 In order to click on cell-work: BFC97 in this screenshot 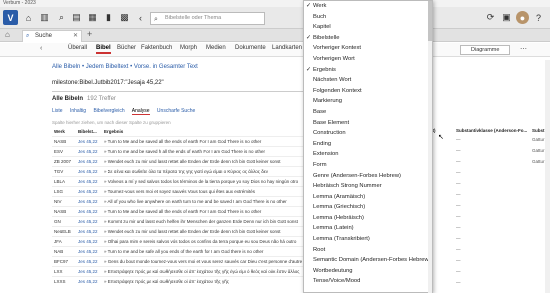, I will do `click(64, 260)`.